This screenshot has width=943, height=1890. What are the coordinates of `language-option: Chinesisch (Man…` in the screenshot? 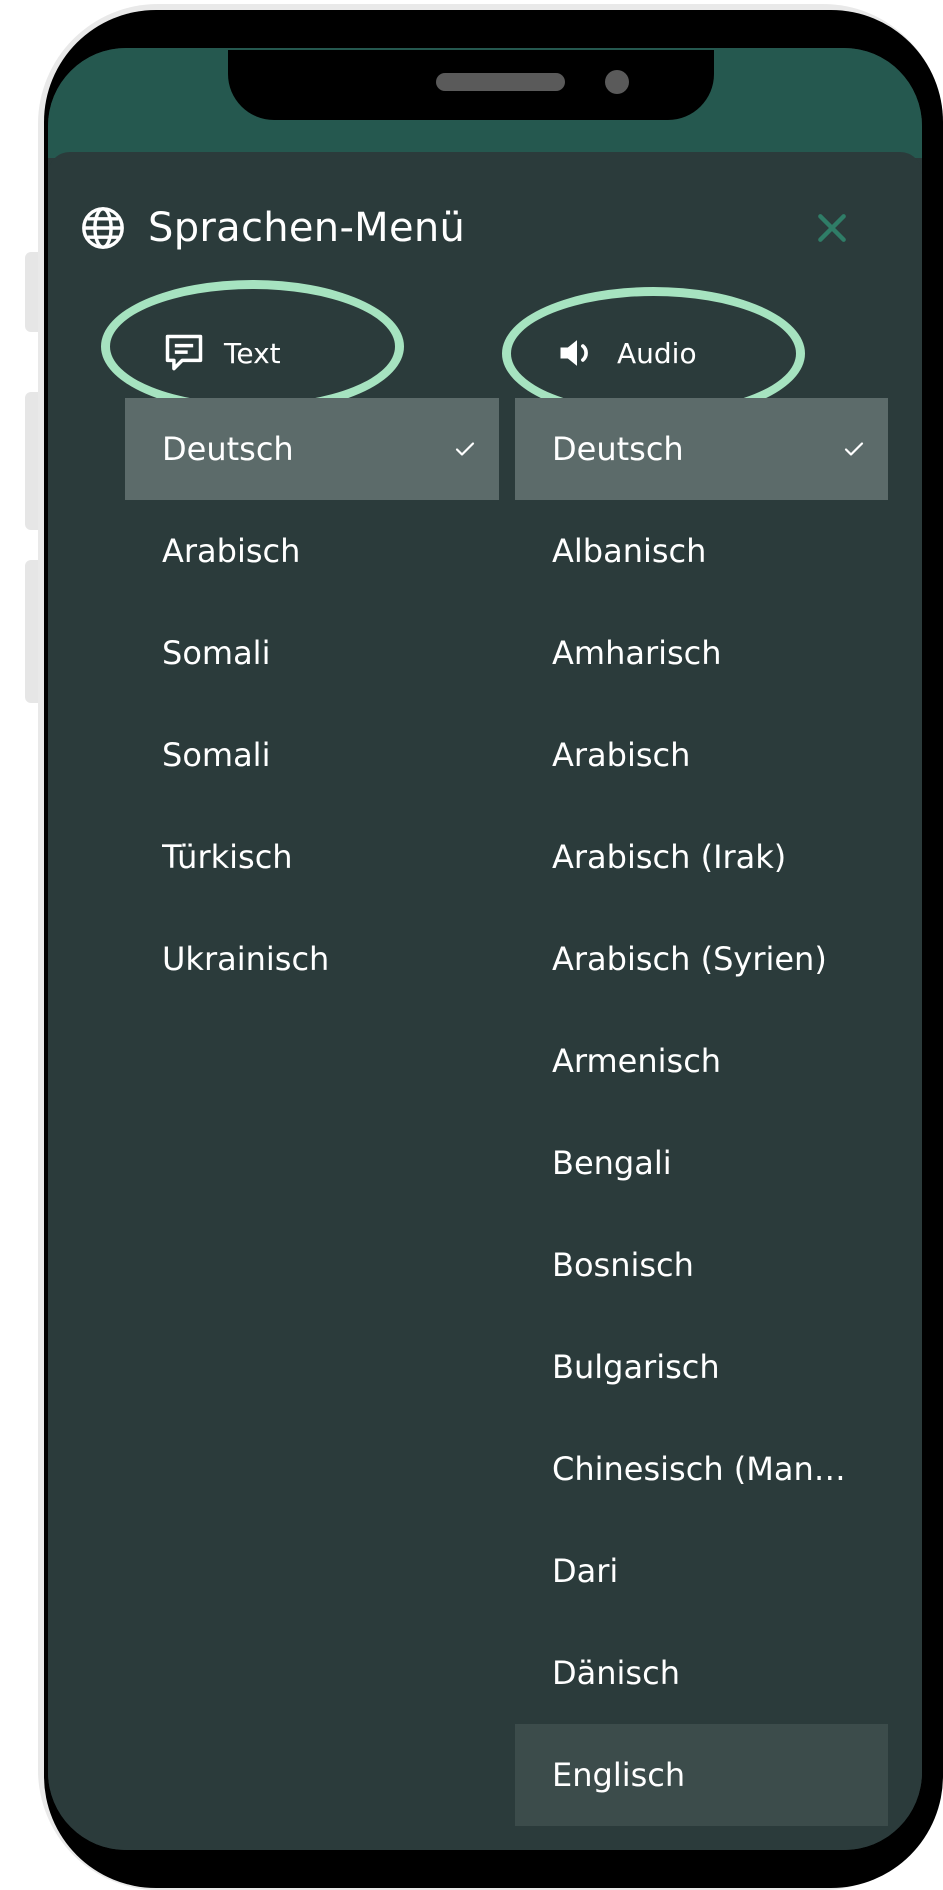 It's located at (701, 1469).